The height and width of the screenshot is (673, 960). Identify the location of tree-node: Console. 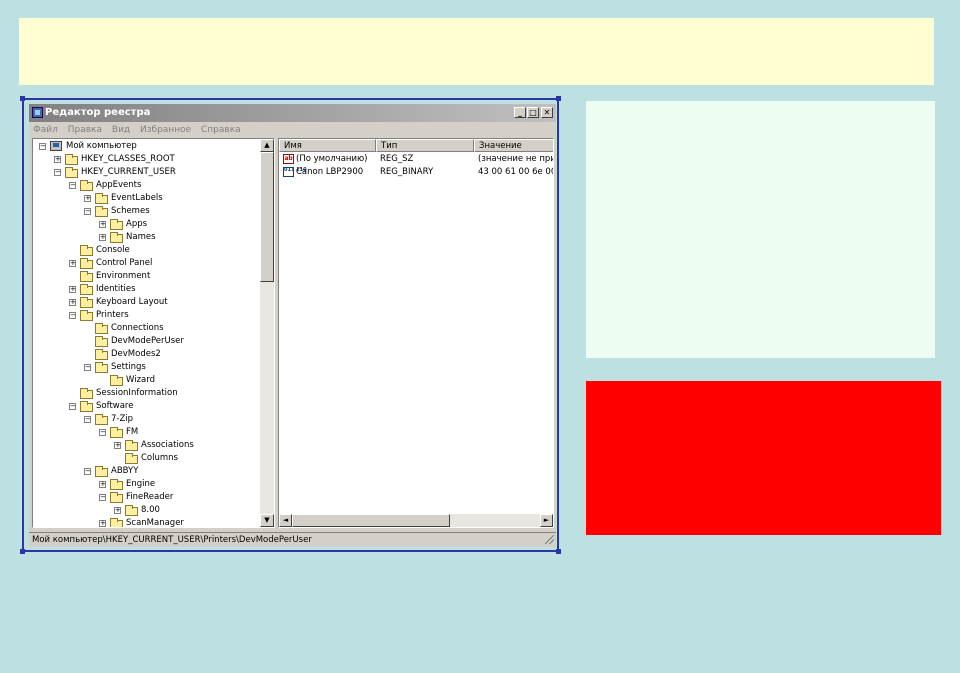
(148, 250).